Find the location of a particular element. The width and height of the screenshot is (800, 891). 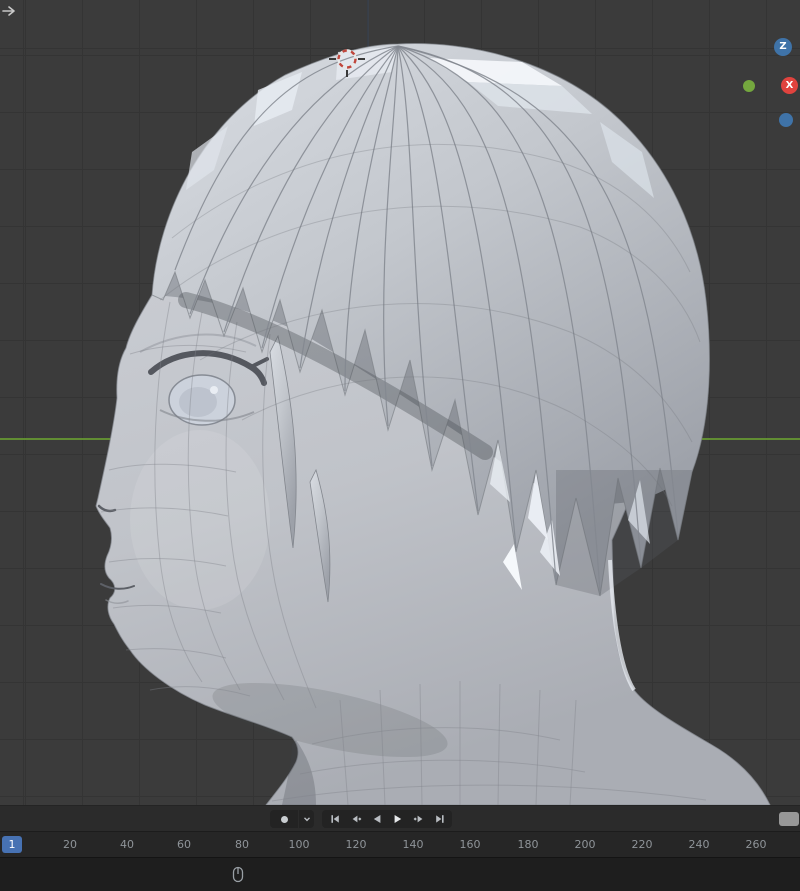

jump-to-end-button is located at coordinates (439, 819).